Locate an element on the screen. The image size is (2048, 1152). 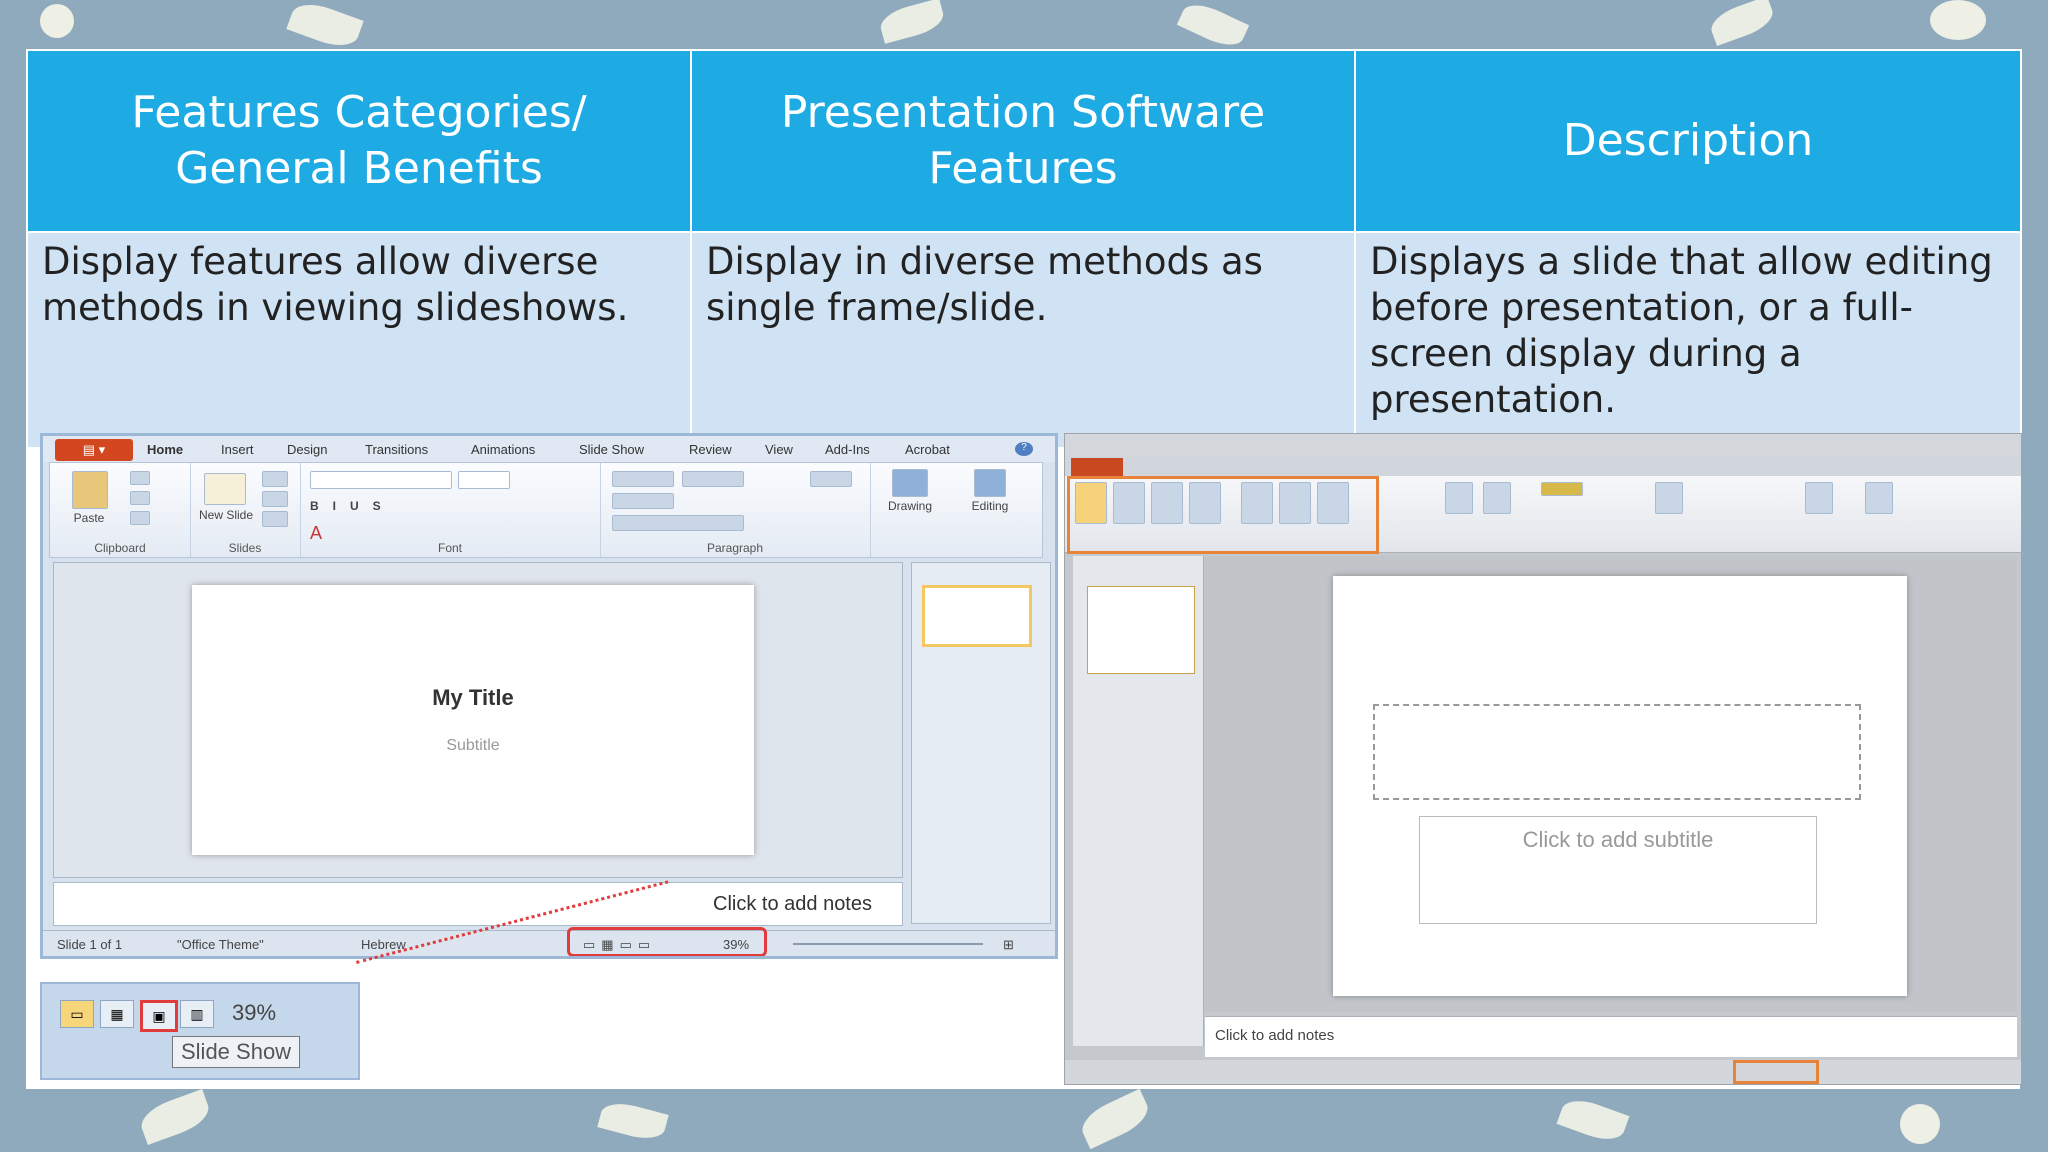
help-icon: ? is located at coordinates (1024, 449).